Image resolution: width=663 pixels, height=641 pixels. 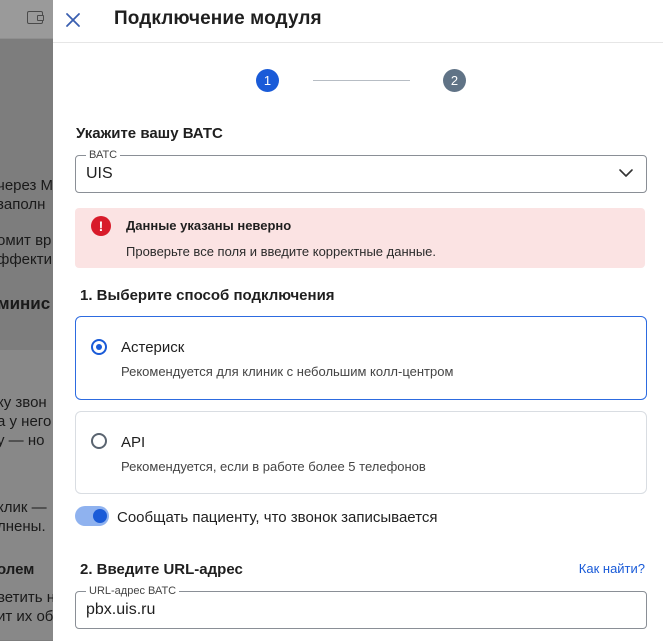 I want to click on step-connector, so click(x=361, y=80).